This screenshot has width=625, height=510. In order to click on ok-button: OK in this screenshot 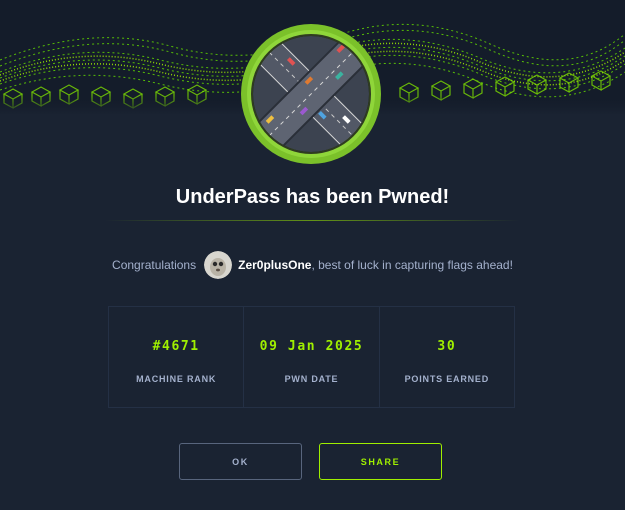, I will do `click(240, 461)`.